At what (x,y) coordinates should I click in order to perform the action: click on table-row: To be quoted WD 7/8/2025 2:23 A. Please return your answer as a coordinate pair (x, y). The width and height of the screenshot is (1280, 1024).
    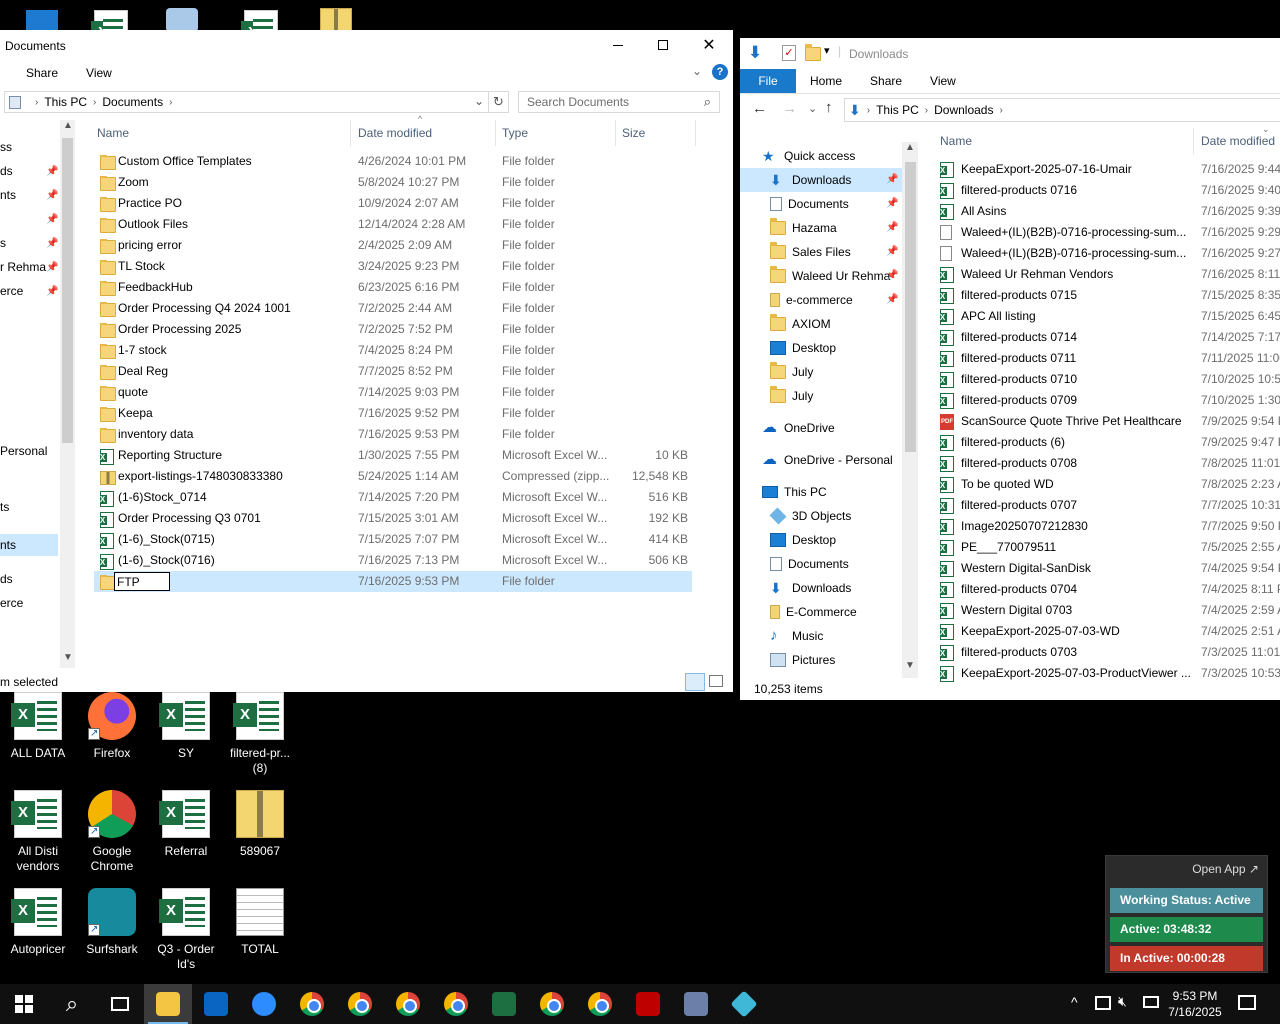
    Looking at the image, I should click on (1108, 484).